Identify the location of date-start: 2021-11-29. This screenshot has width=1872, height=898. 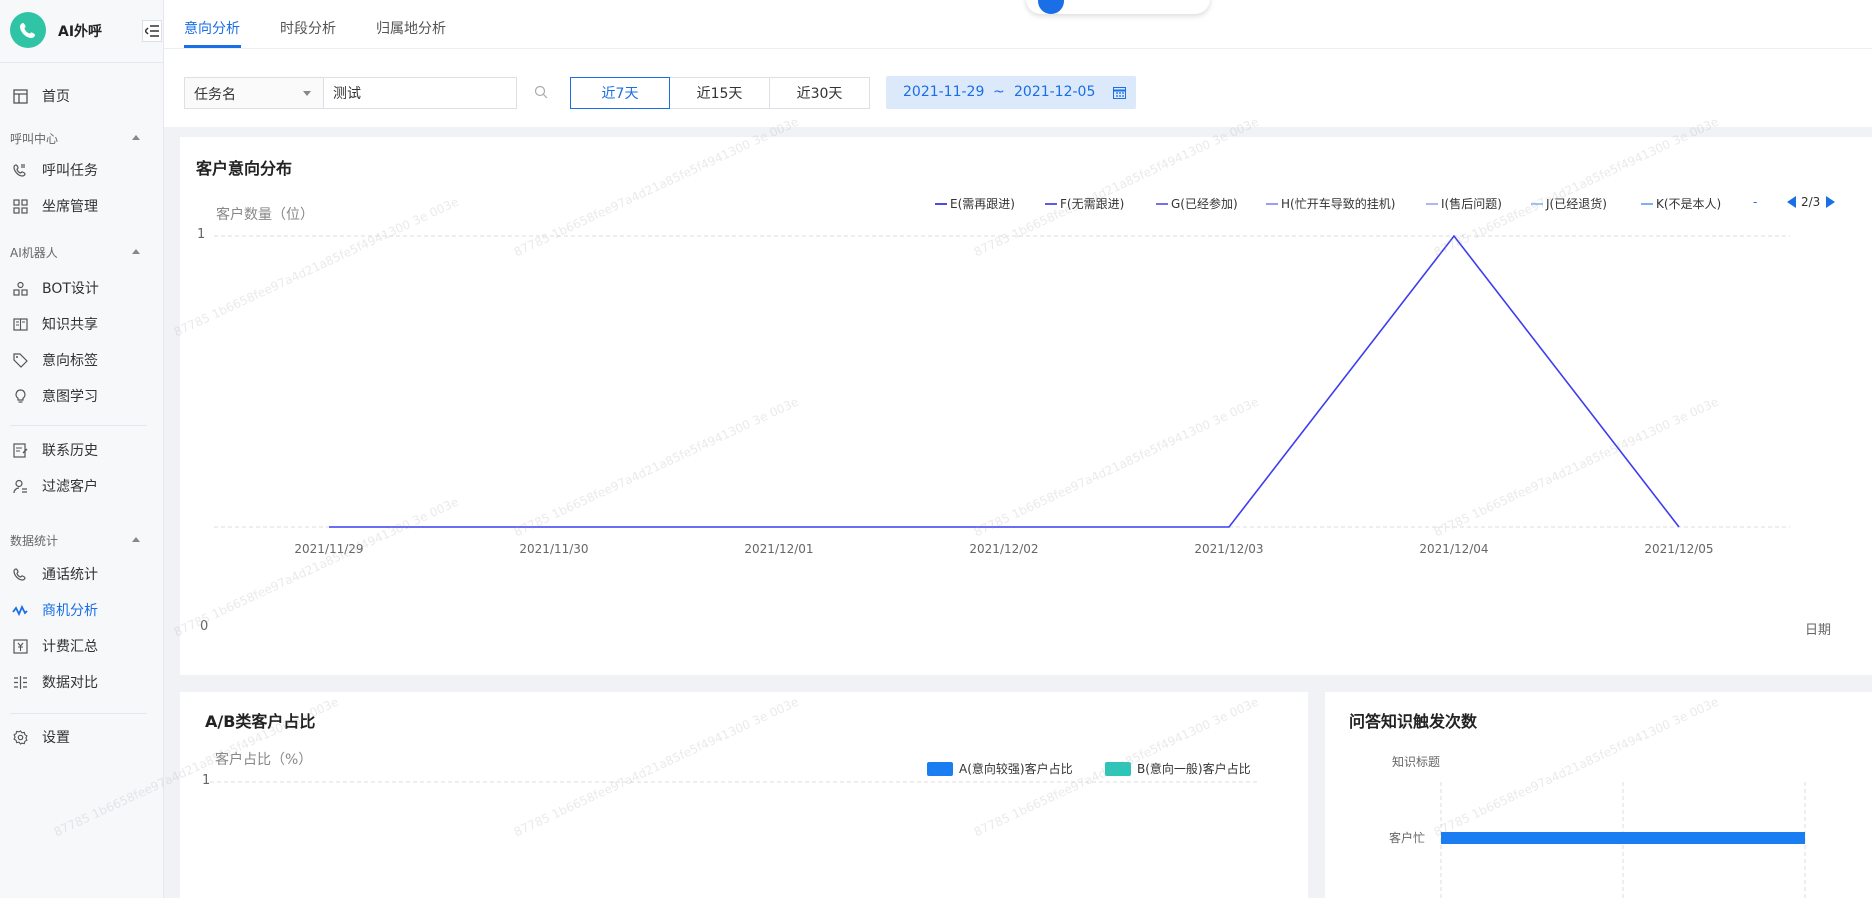
(944, 92).